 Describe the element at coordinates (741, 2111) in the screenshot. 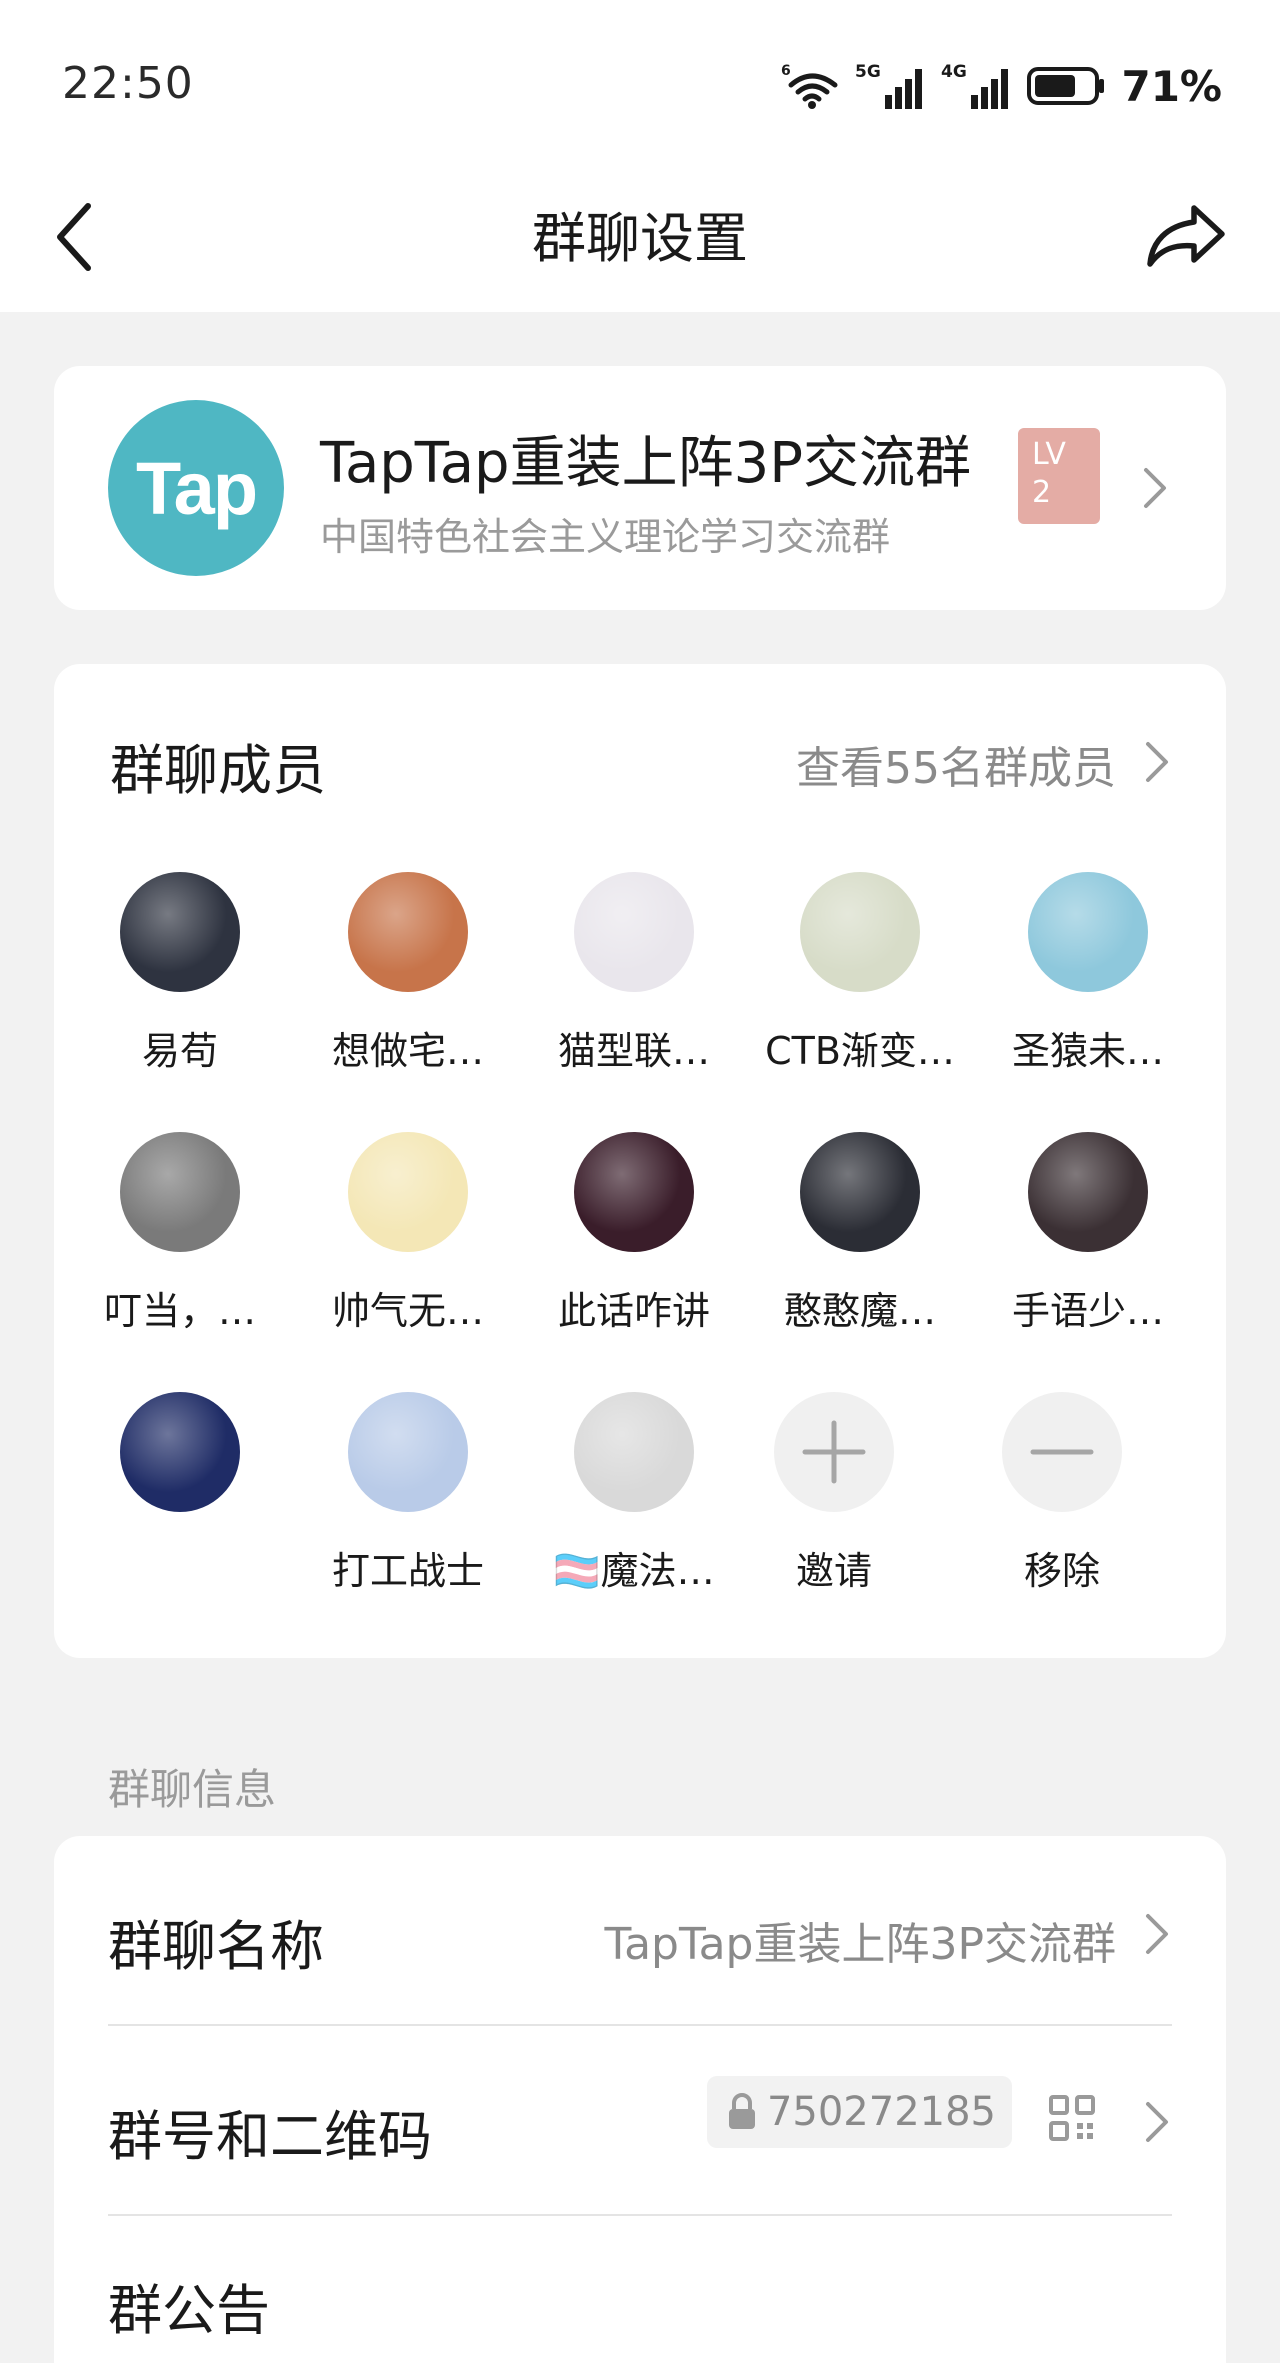

I see `lock-icon` at that location.